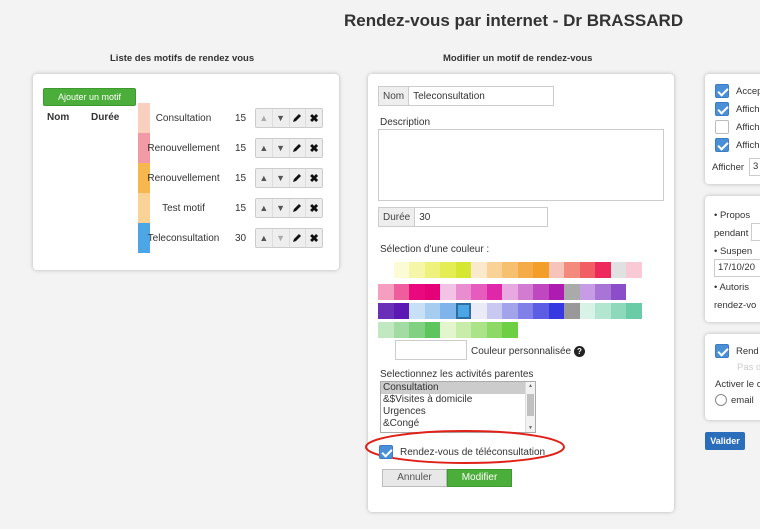  I want to click on date-input: 17/10/20, so click(737, 268).